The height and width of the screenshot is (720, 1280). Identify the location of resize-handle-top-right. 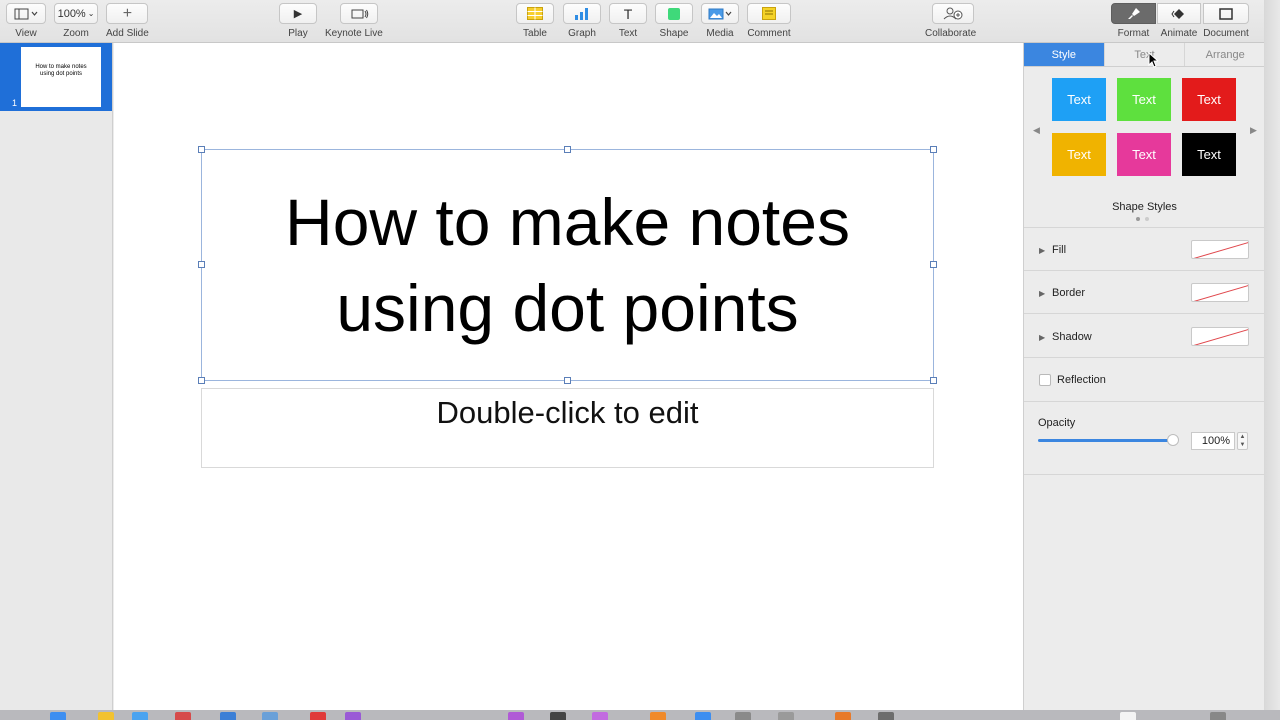
(933, 149).